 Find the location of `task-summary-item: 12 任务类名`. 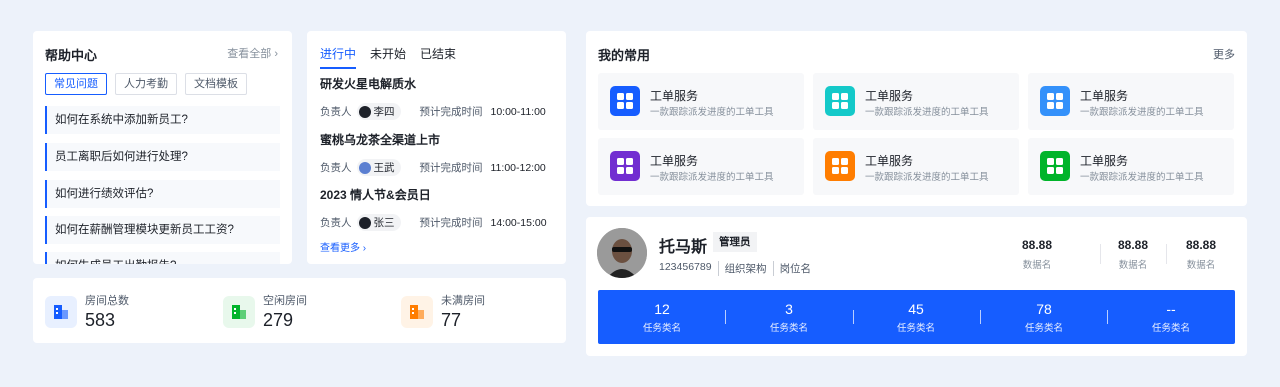

task-summary-item: 12 任务类名 is located at coordinates (662, 317).